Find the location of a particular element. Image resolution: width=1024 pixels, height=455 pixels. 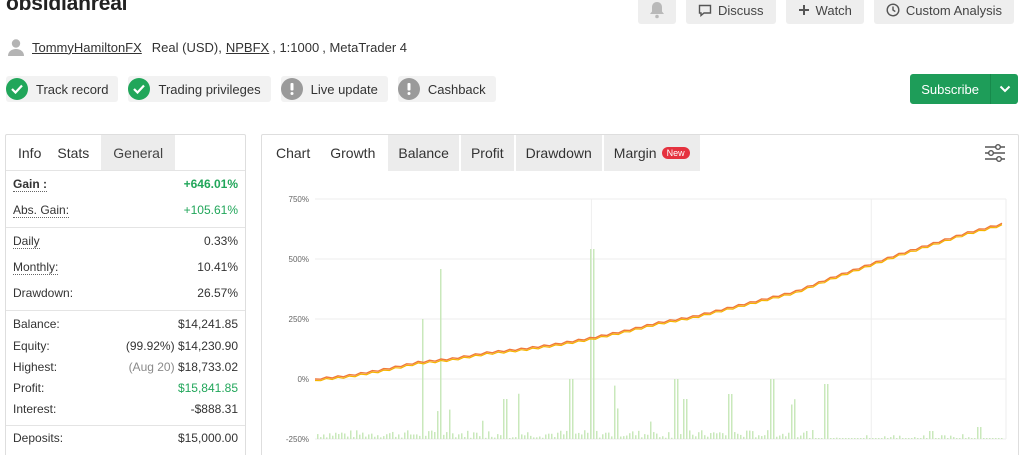

subscribe-dropdown-button is located at coordinates (1004, 89).